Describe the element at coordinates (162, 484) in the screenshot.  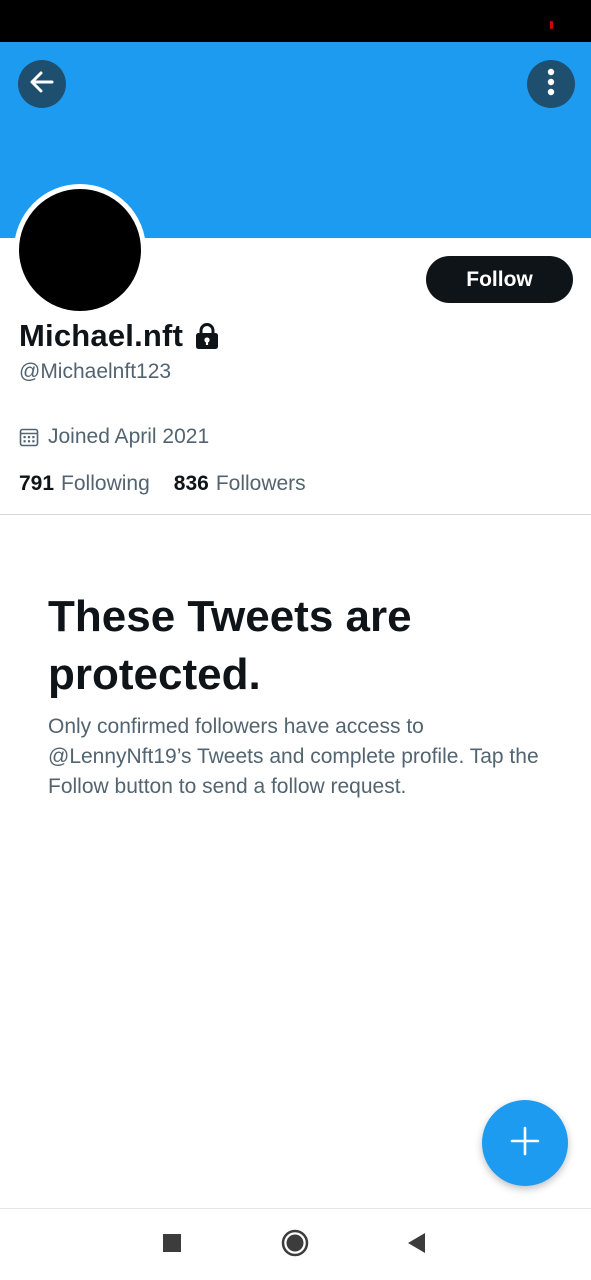
I see `follow-stats: 791 Following 836 Followers` at that location.